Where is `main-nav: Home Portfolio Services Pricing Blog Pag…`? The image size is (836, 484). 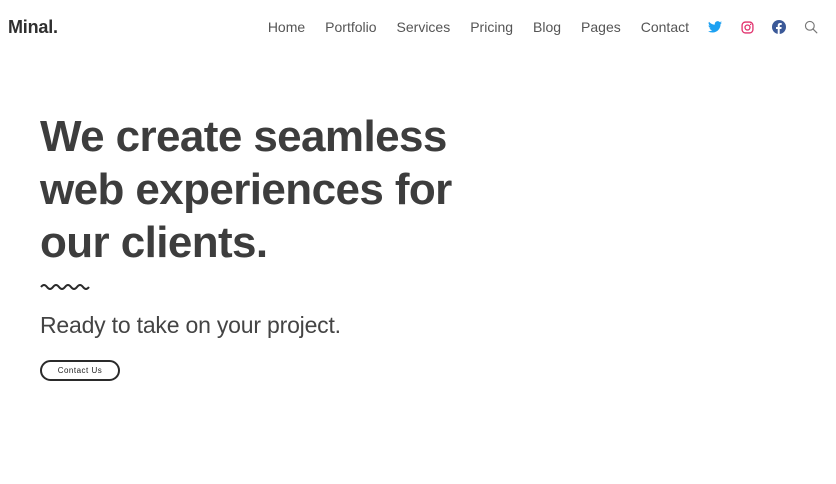
main-nav: Home Portfolio Services Pricing Blog Pag… is located at coordinates (552, 27).